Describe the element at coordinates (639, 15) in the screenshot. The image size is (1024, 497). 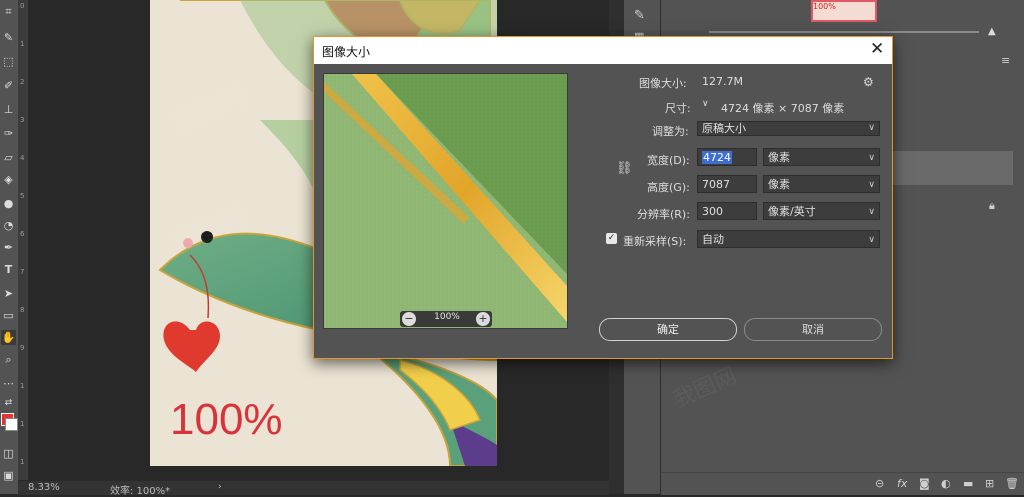
I see `brush-panel-icon: ✎` at that location.